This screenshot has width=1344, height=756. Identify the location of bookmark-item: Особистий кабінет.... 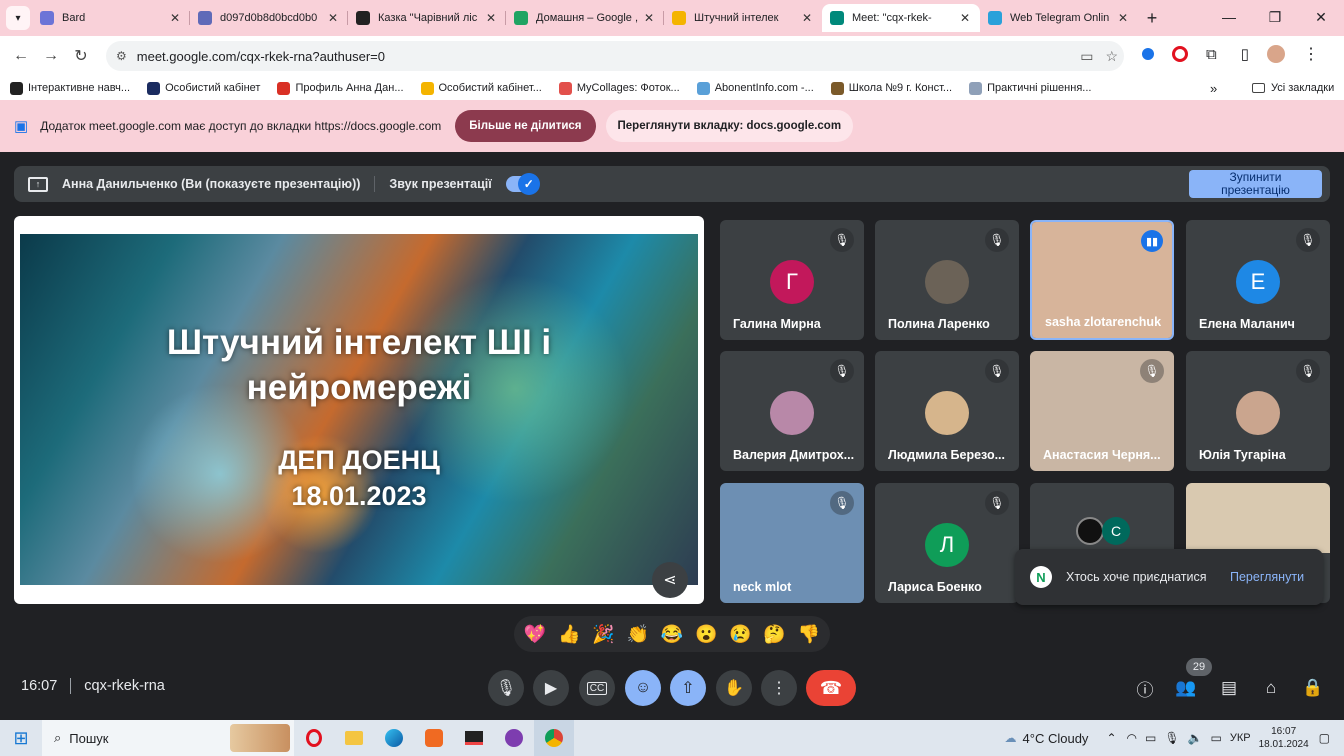
(481, 88).